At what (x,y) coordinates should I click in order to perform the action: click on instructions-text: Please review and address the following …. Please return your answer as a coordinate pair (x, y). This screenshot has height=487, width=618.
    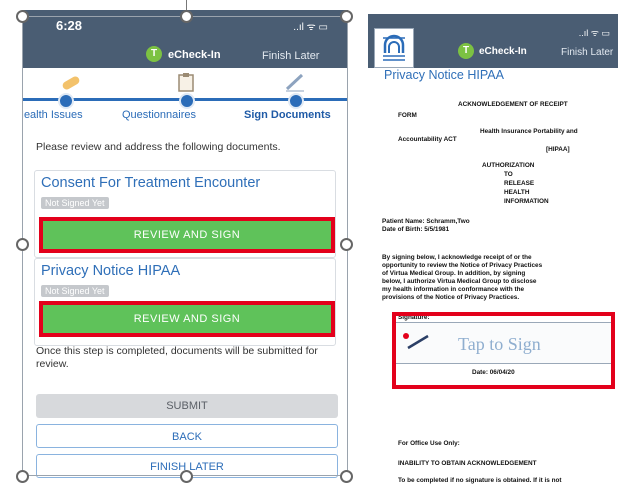
    Looking at the image, I should click on (158, 147).